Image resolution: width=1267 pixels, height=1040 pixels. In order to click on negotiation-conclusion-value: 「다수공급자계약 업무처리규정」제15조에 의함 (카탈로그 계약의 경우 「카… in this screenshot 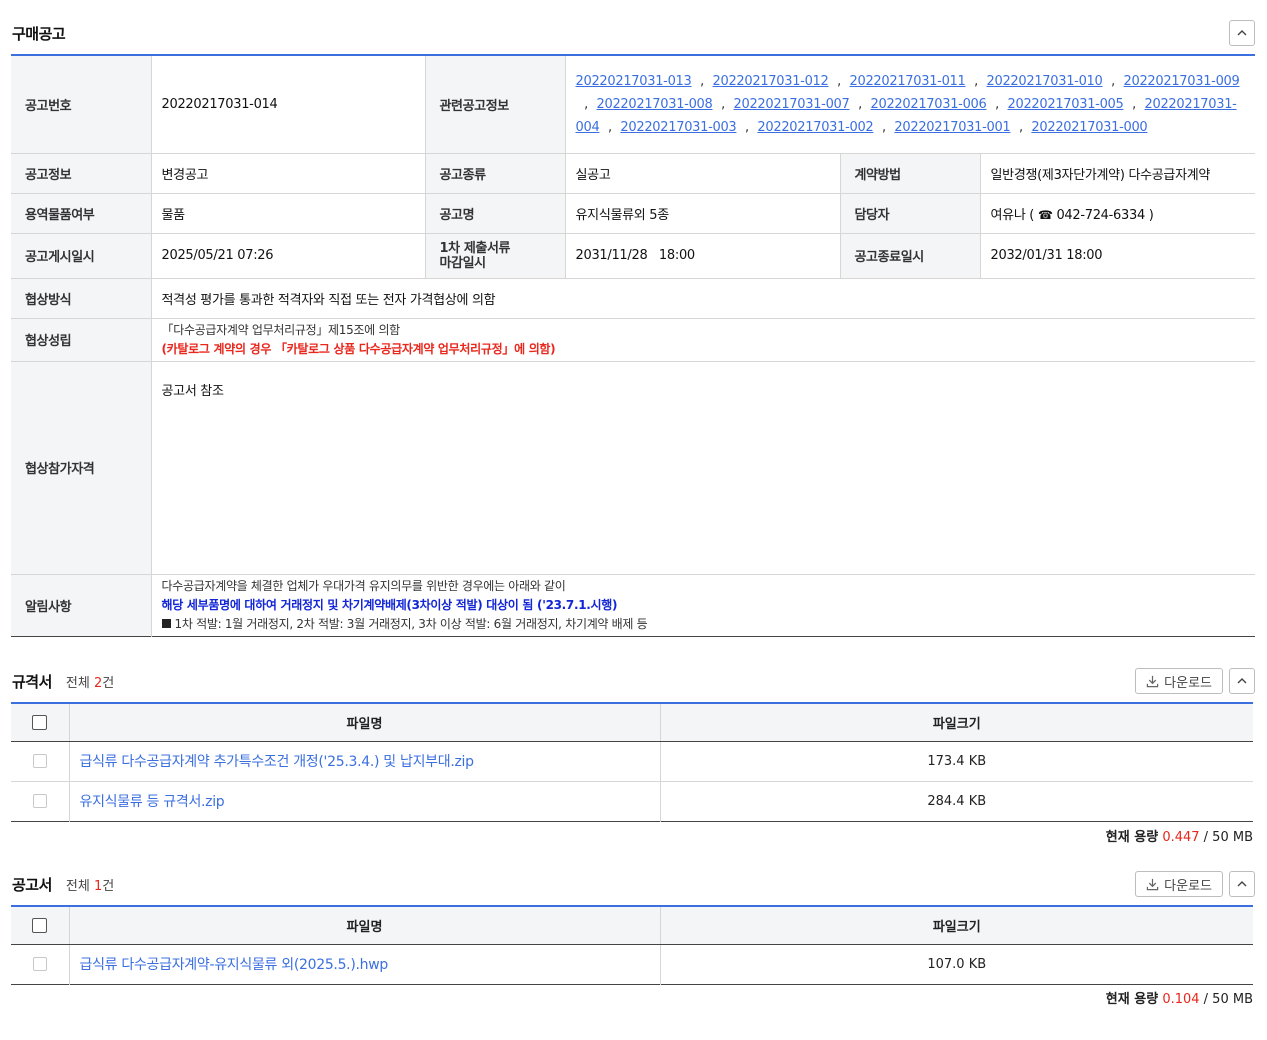, I will do `click(703, 340)`.